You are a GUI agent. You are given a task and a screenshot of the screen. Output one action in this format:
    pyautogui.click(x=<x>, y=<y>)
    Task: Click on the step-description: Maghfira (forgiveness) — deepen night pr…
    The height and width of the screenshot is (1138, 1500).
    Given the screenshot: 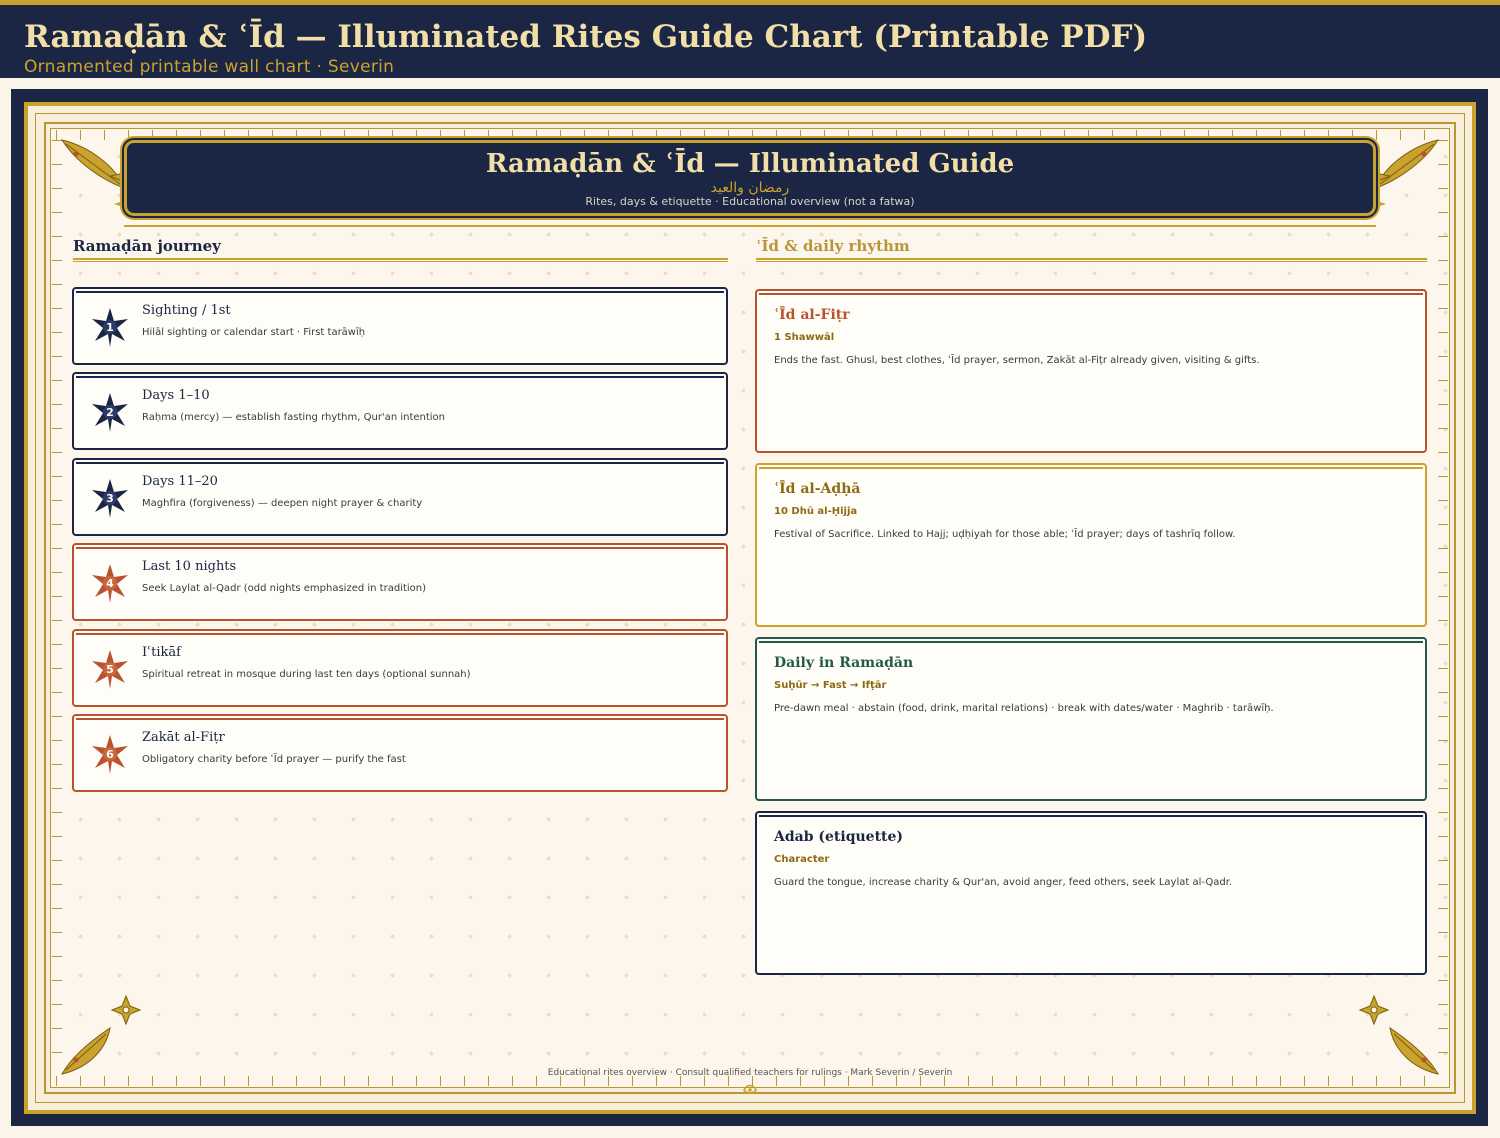 What is the action you would take?
    pyautogui.click(x=282, y=503)
    